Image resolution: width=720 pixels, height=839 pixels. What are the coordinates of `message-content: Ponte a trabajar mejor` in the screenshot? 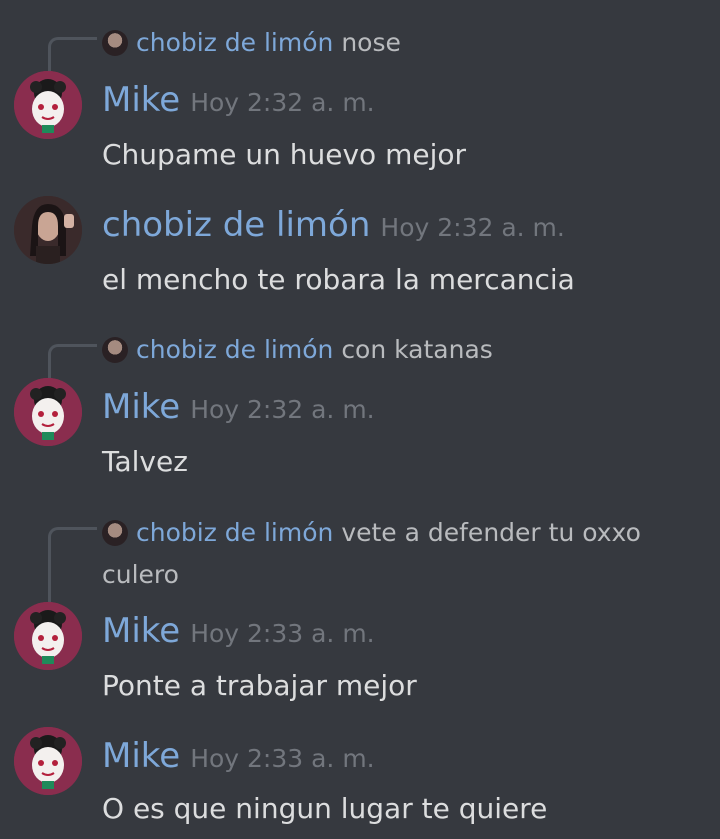 It's located at (259, 685).